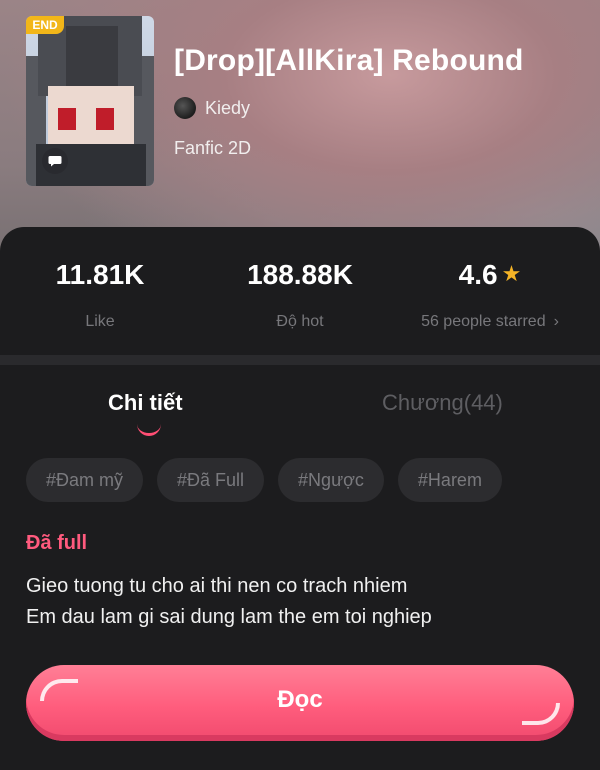 The height and width of the screenshot is (770, 600). I want to click on read-button-label: Đọc, so click(300, 699).